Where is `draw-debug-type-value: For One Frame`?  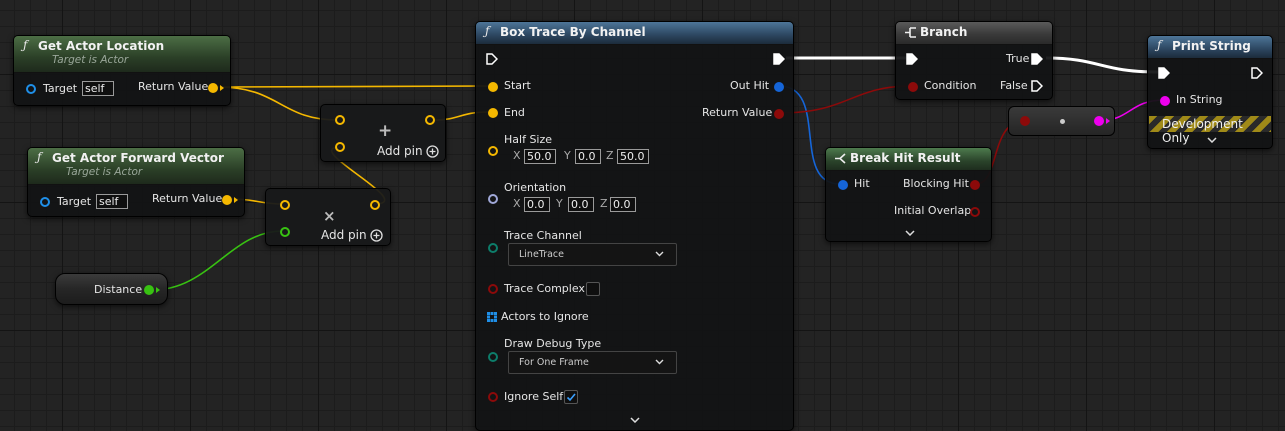
draw-debug-type-value: For One Frame is located at coordinates (554, 362).